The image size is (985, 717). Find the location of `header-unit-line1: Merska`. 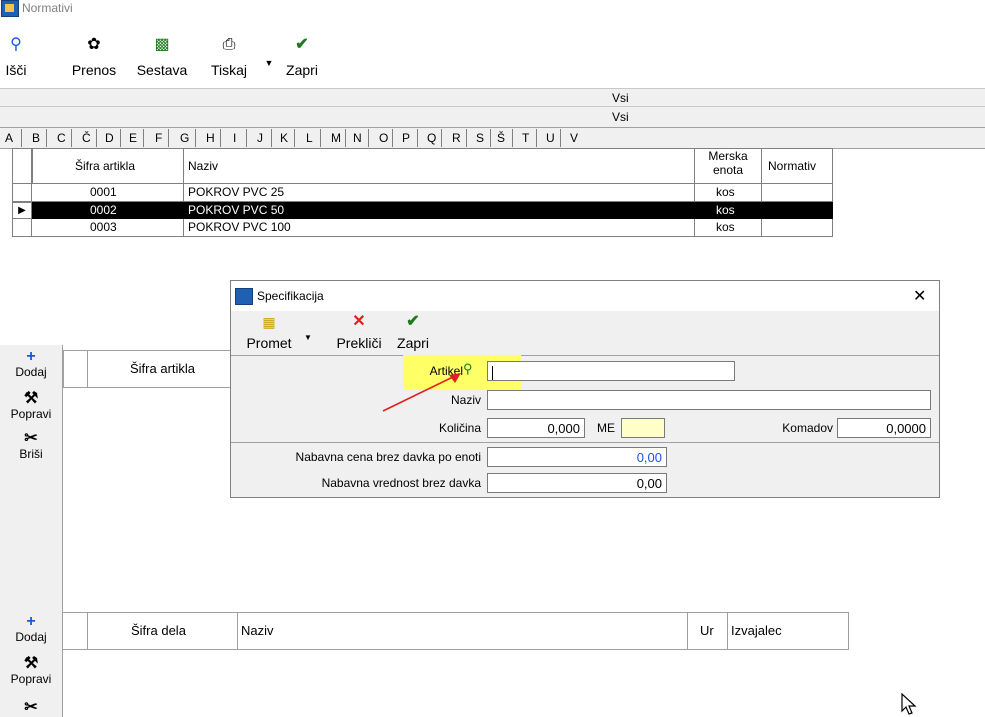

header-unit-line1: Merska is located at coordinates (728, 156).